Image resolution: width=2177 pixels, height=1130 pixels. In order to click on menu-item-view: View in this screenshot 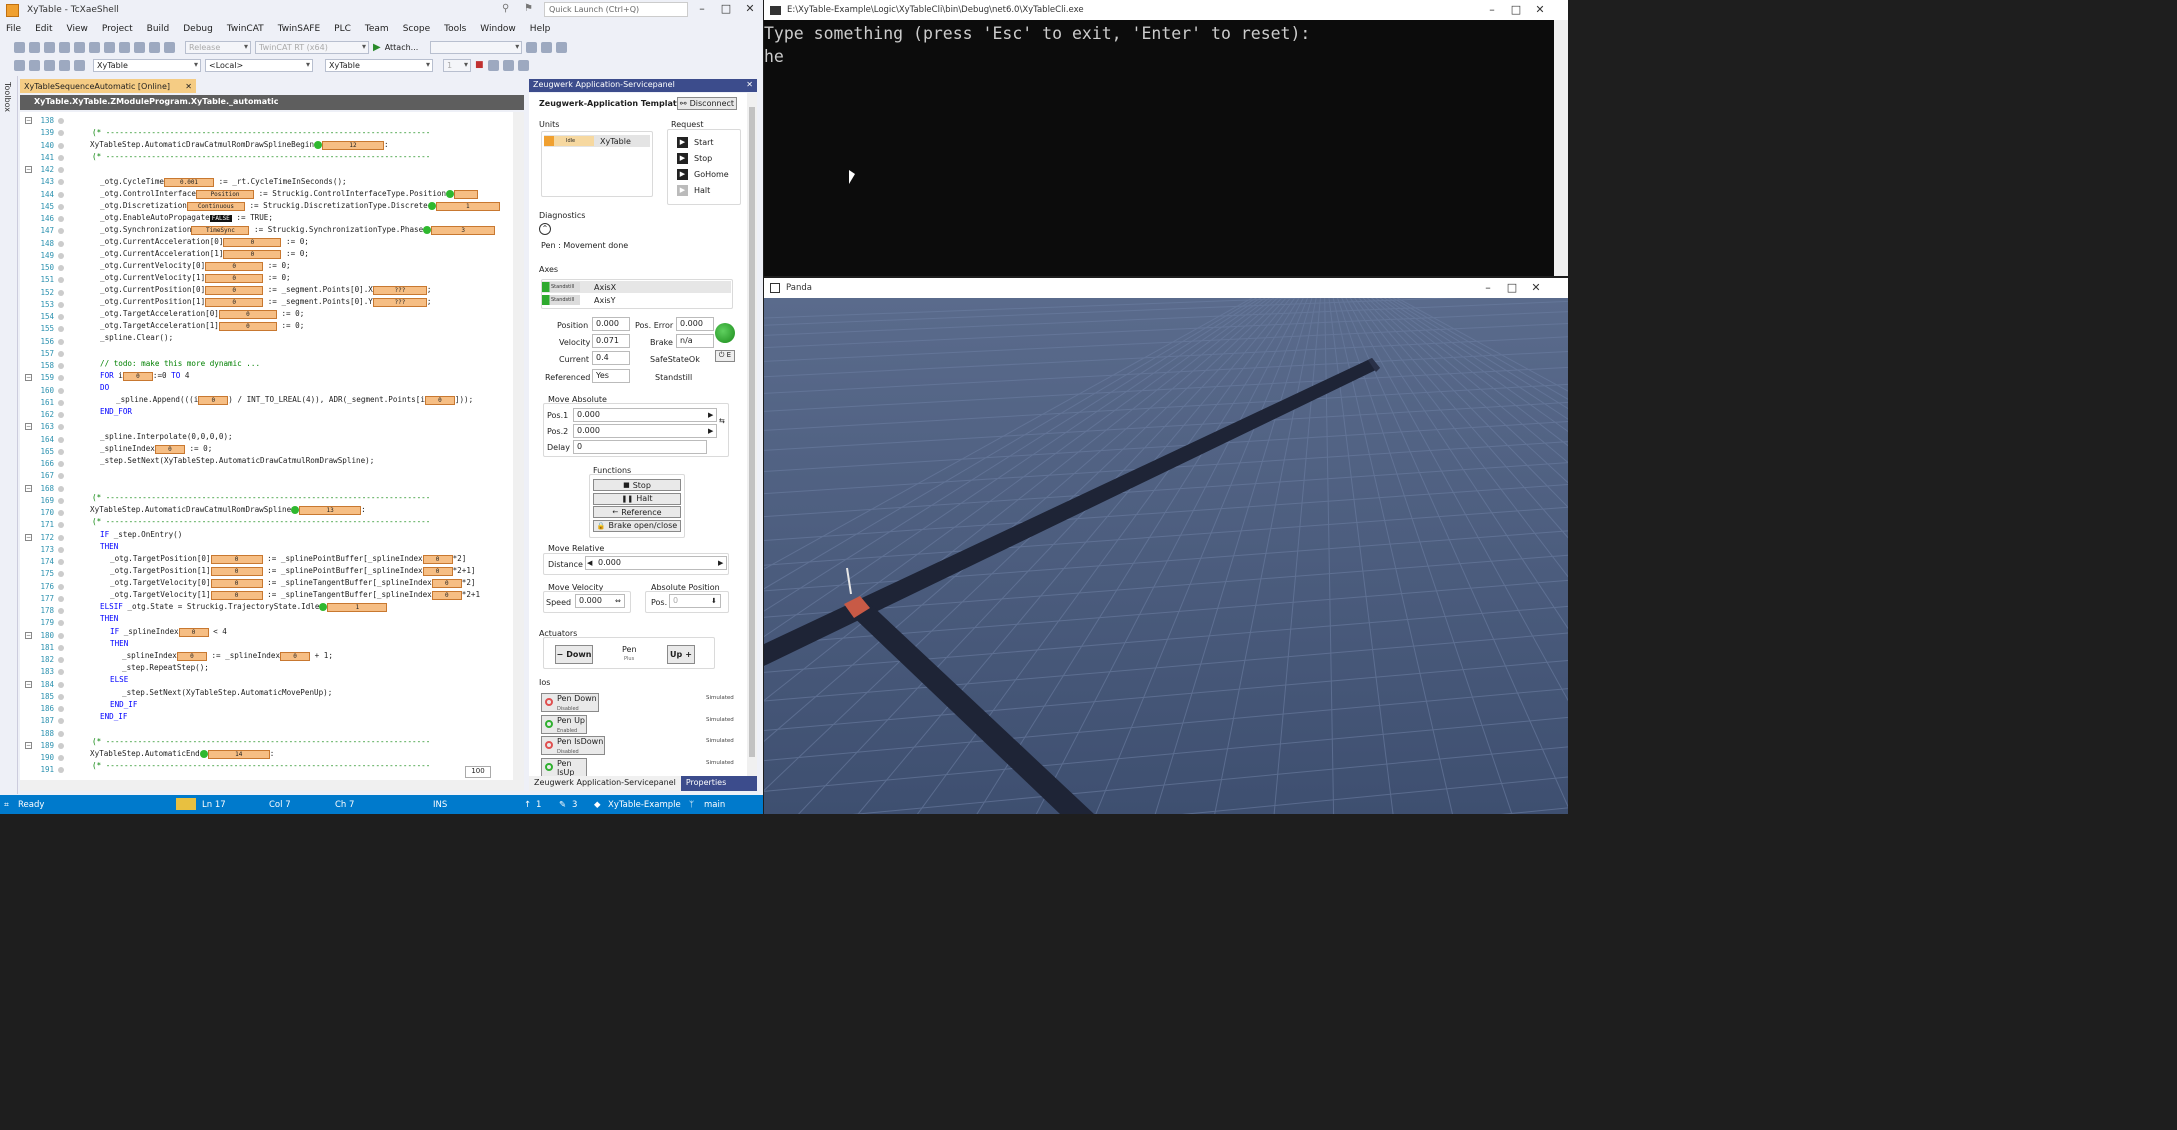, I will do `click(77, 29)`.